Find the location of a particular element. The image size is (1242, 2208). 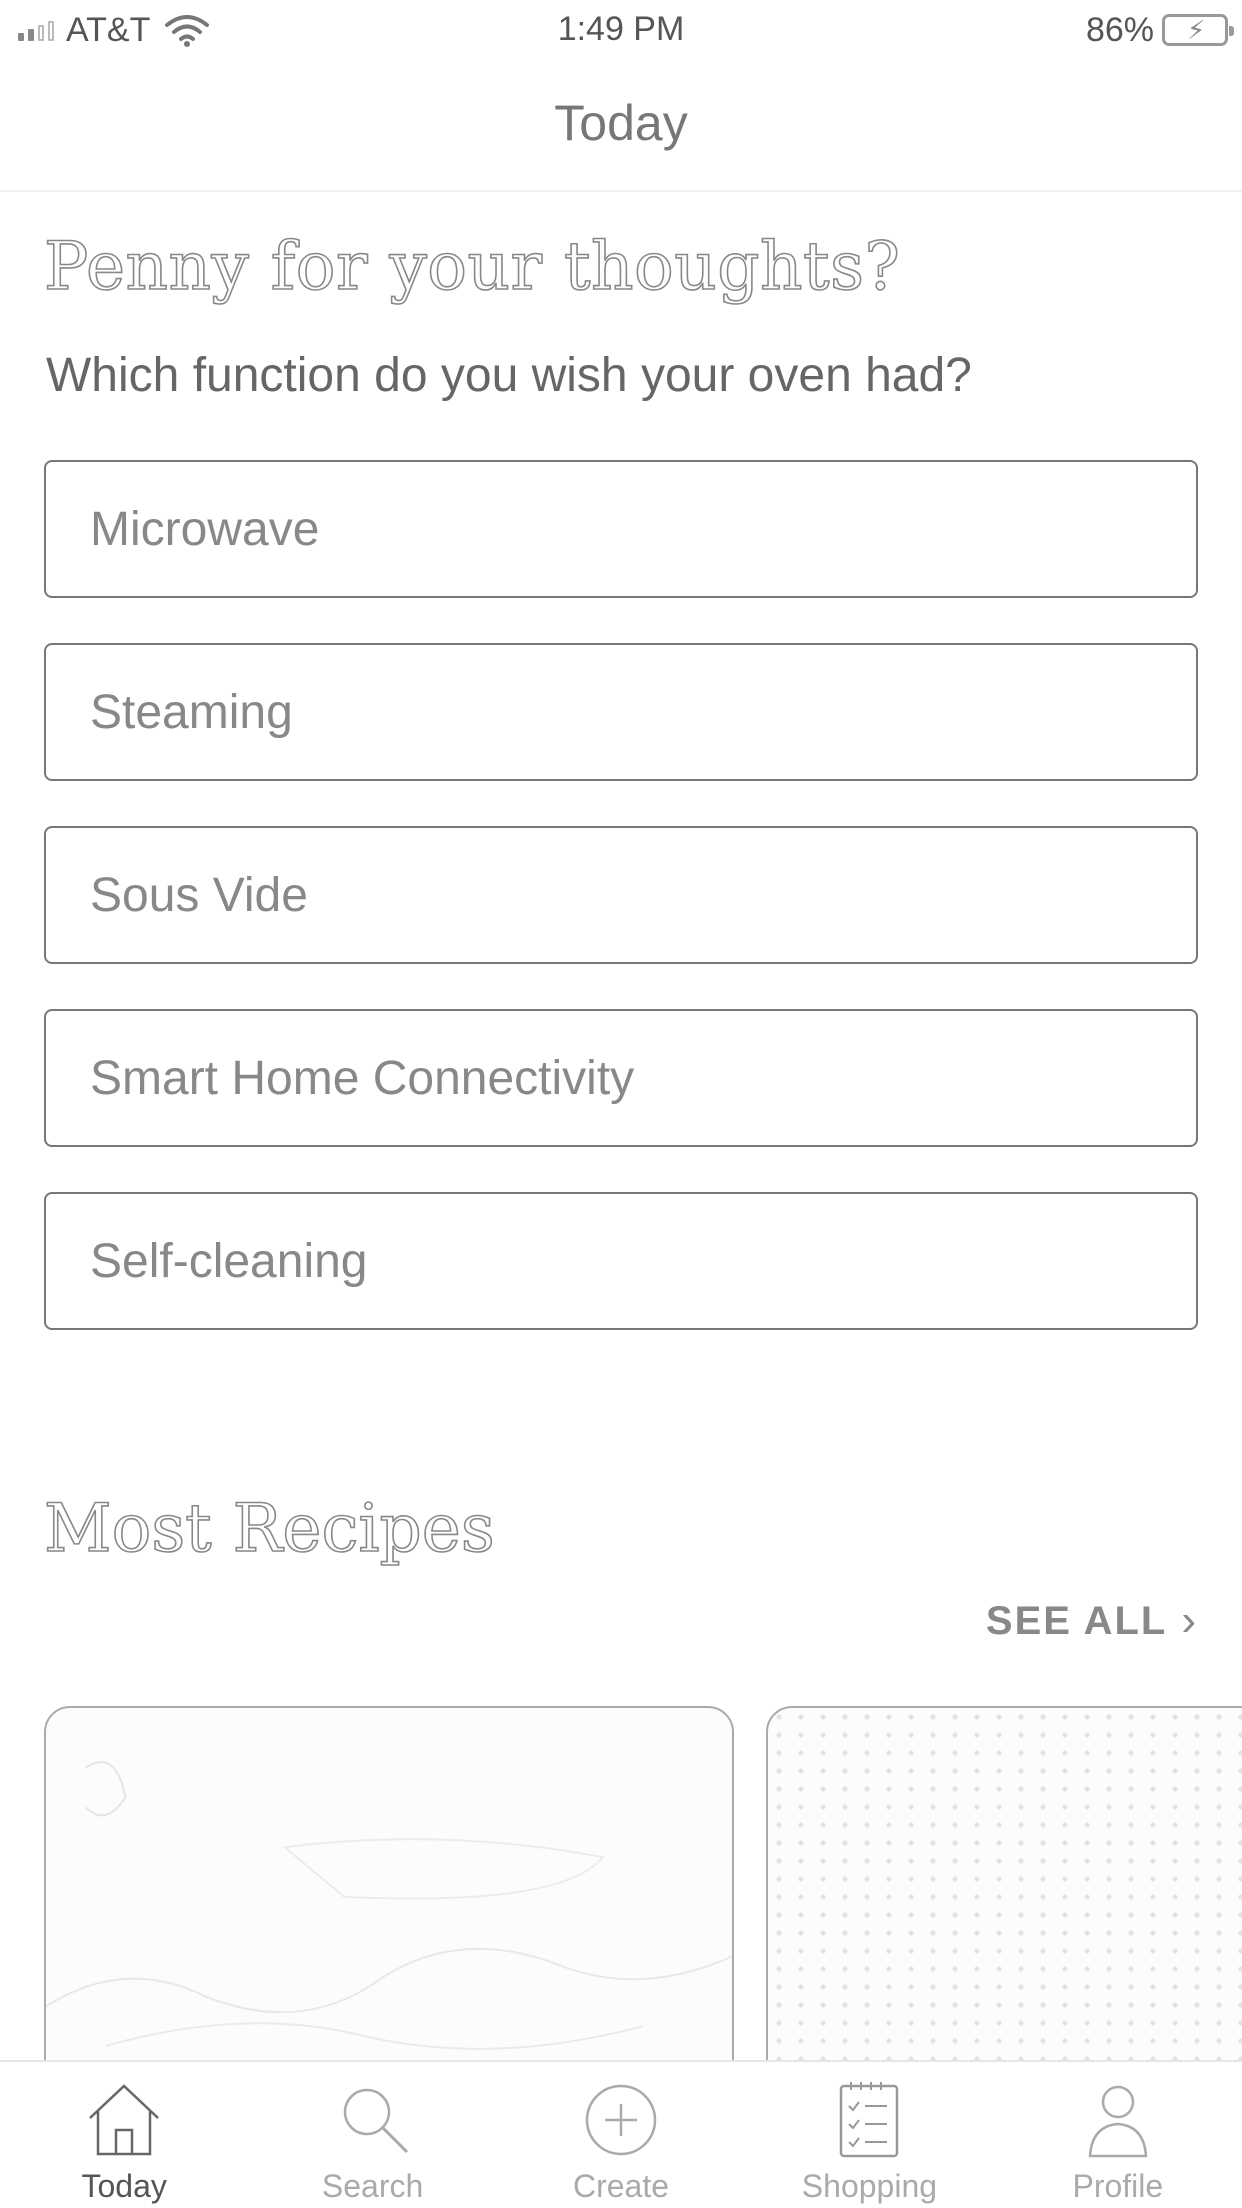

tab-label: Create is located at coordinates (621, 2186).